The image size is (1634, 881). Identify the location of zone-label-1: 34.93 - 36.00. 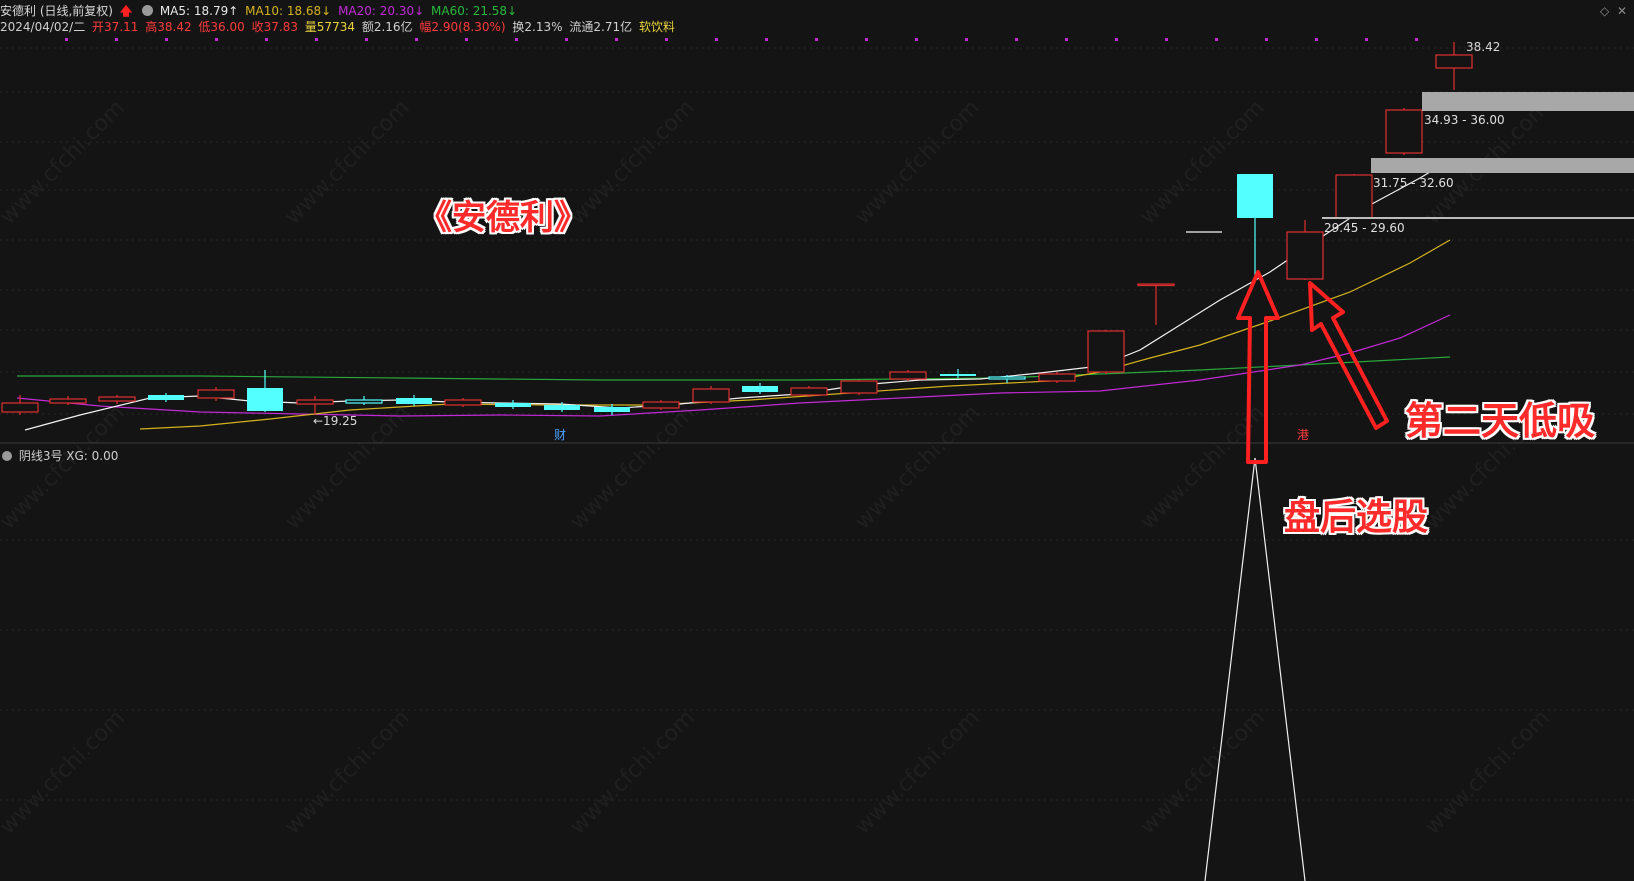
(1464, 120).